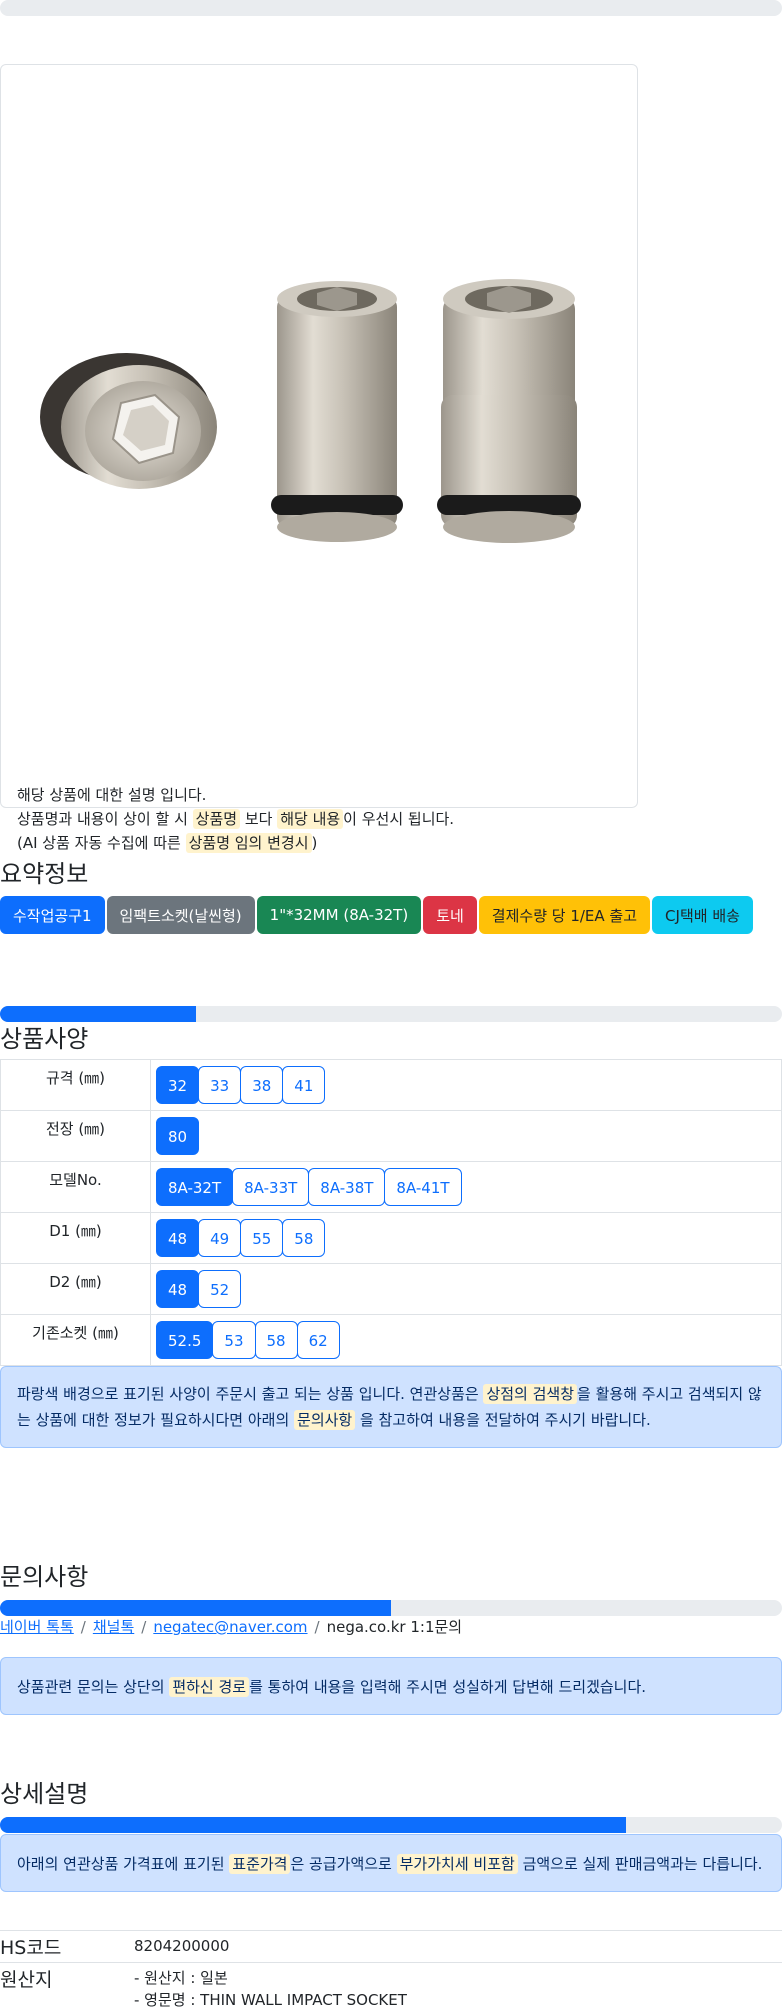 The width and height of the screenshot is (782, 2013). I want to click on spec-option: 52, so click(220, 1289).